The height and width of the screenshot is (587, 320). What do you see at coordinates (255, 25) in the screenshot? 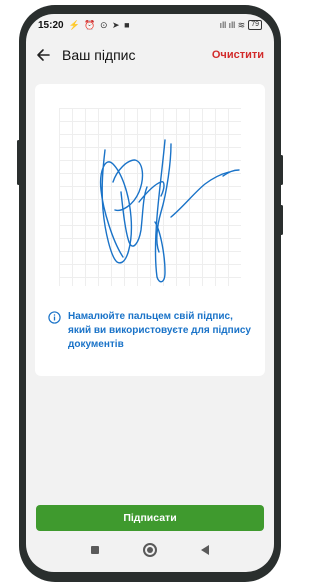
I see `battery-icon: 79` at bounding box center [255, 25].